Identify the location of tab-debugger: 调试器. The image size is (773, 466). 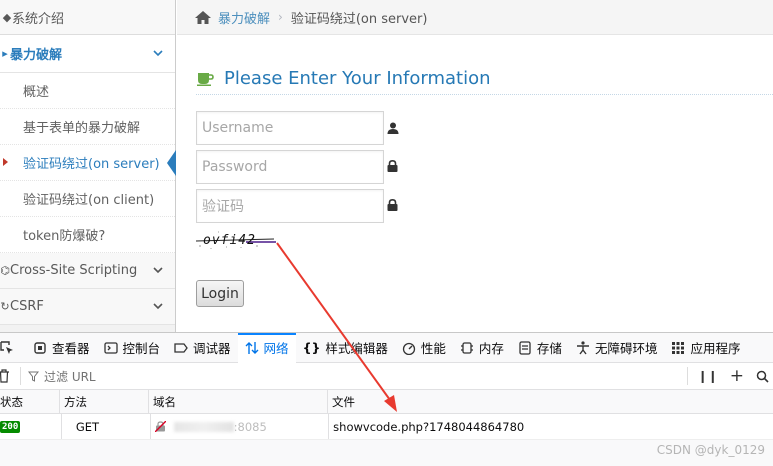
(202, 348).